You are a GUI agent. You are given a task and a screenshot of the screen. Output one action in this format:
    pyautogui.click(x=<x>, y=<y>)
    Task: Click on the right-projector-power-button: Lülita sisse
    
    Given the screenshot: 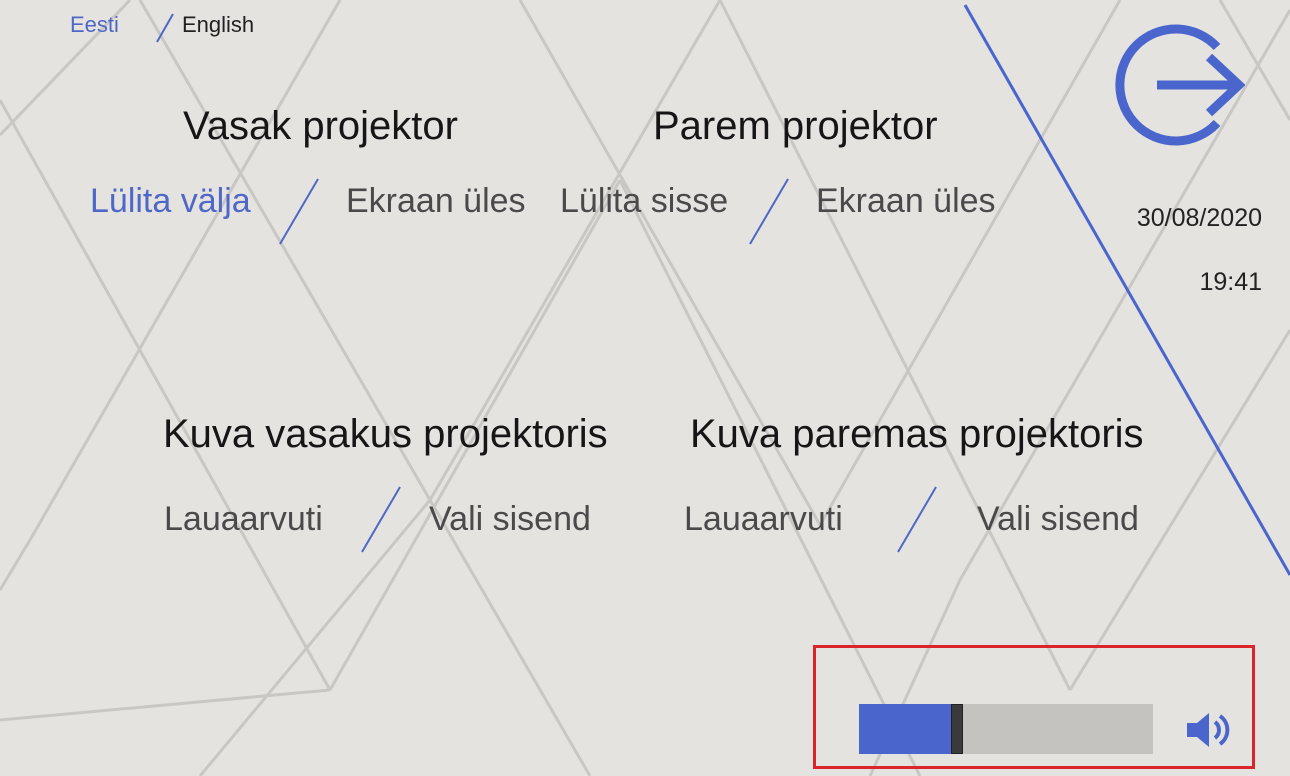 What is the action you would take?
    pyautogui.click(x=644, y=201)
    